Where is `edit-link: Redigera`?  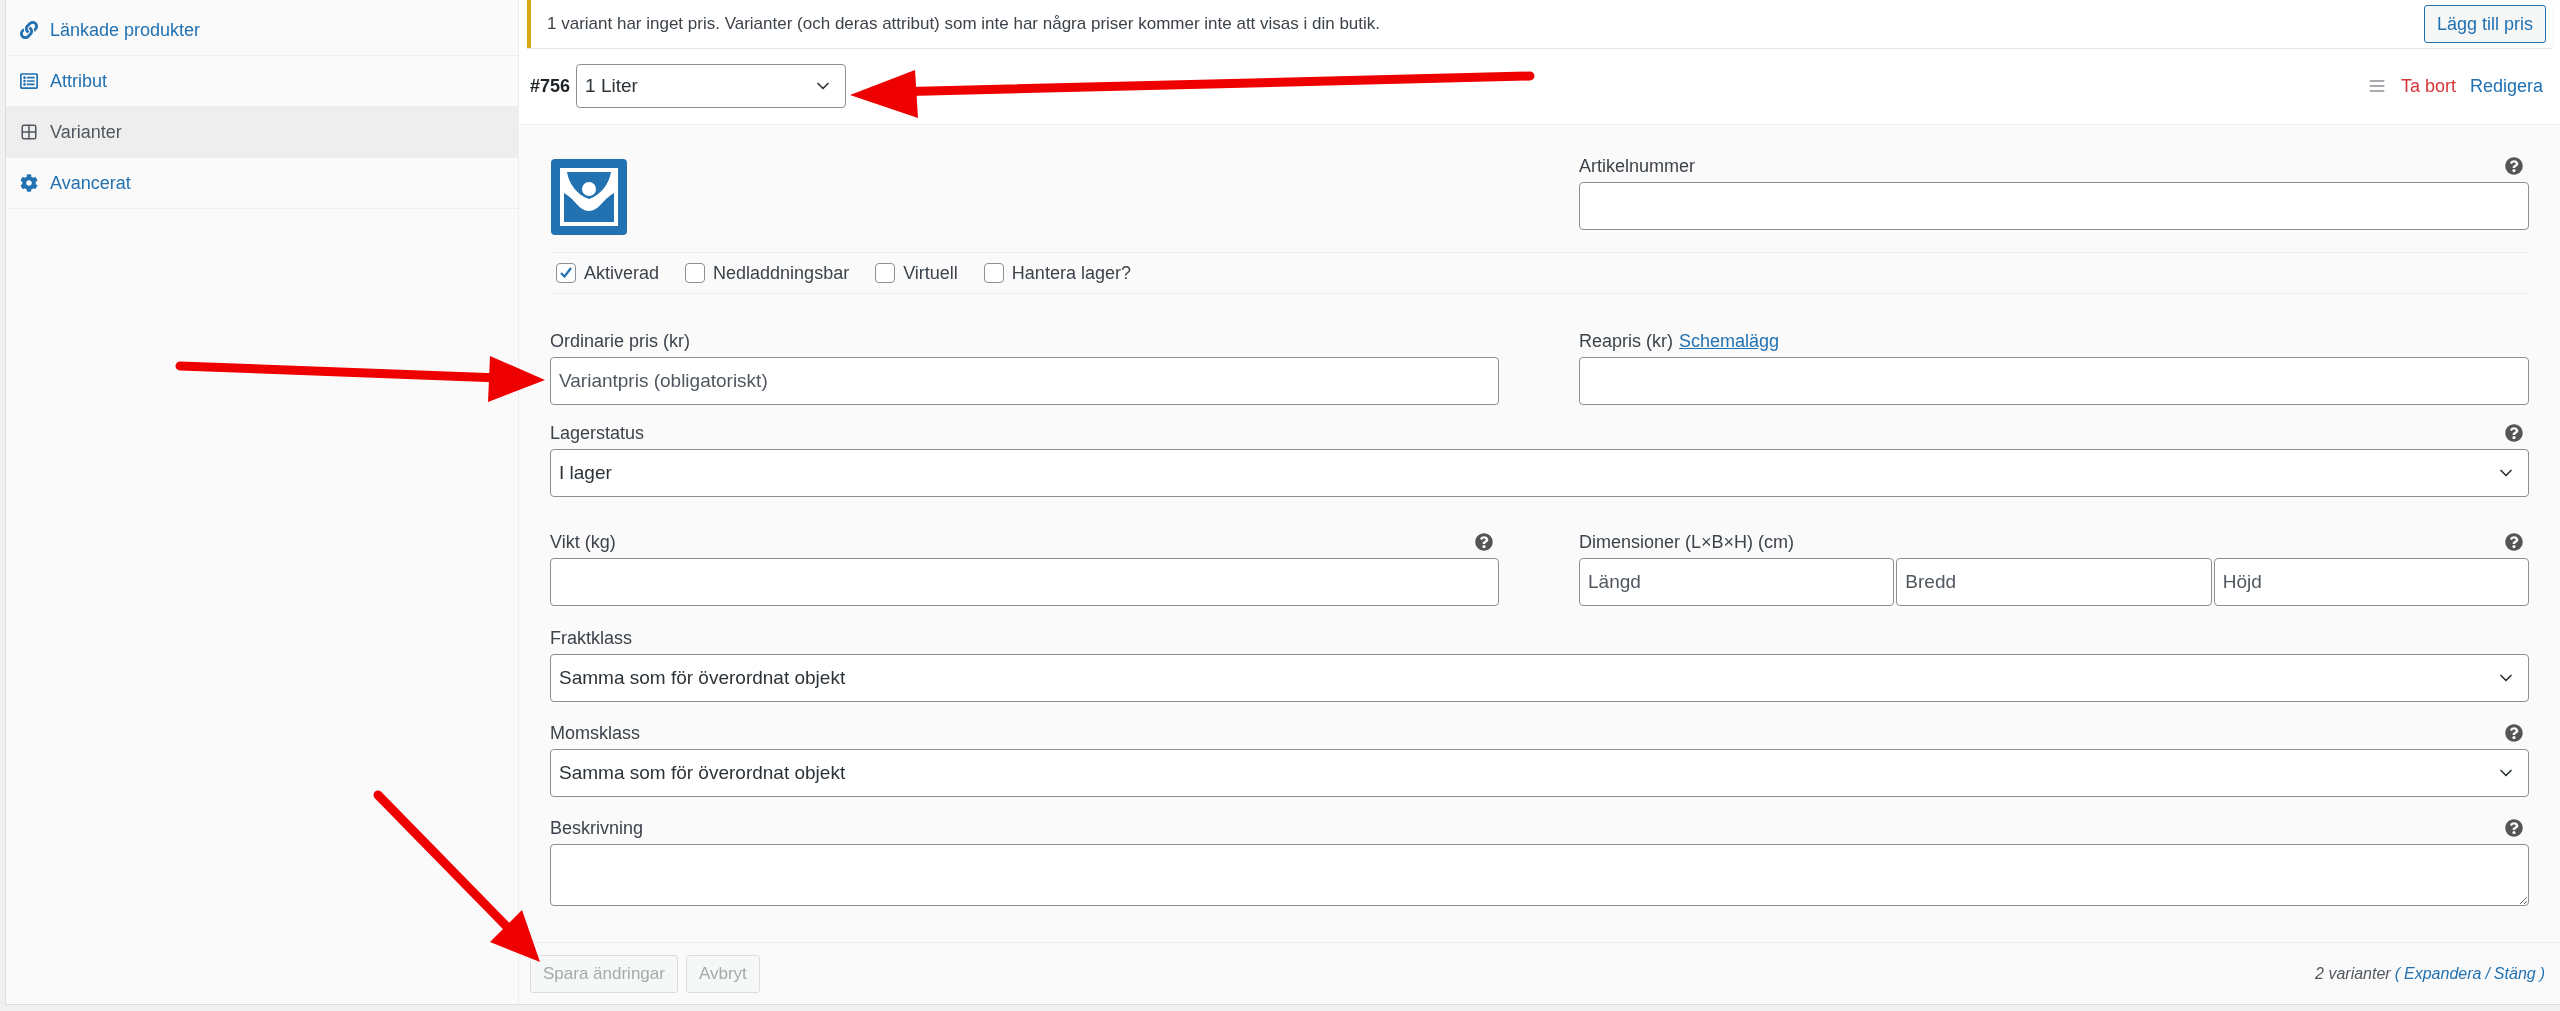 edit-link: Redigera is located at coordinates (2506, 86).